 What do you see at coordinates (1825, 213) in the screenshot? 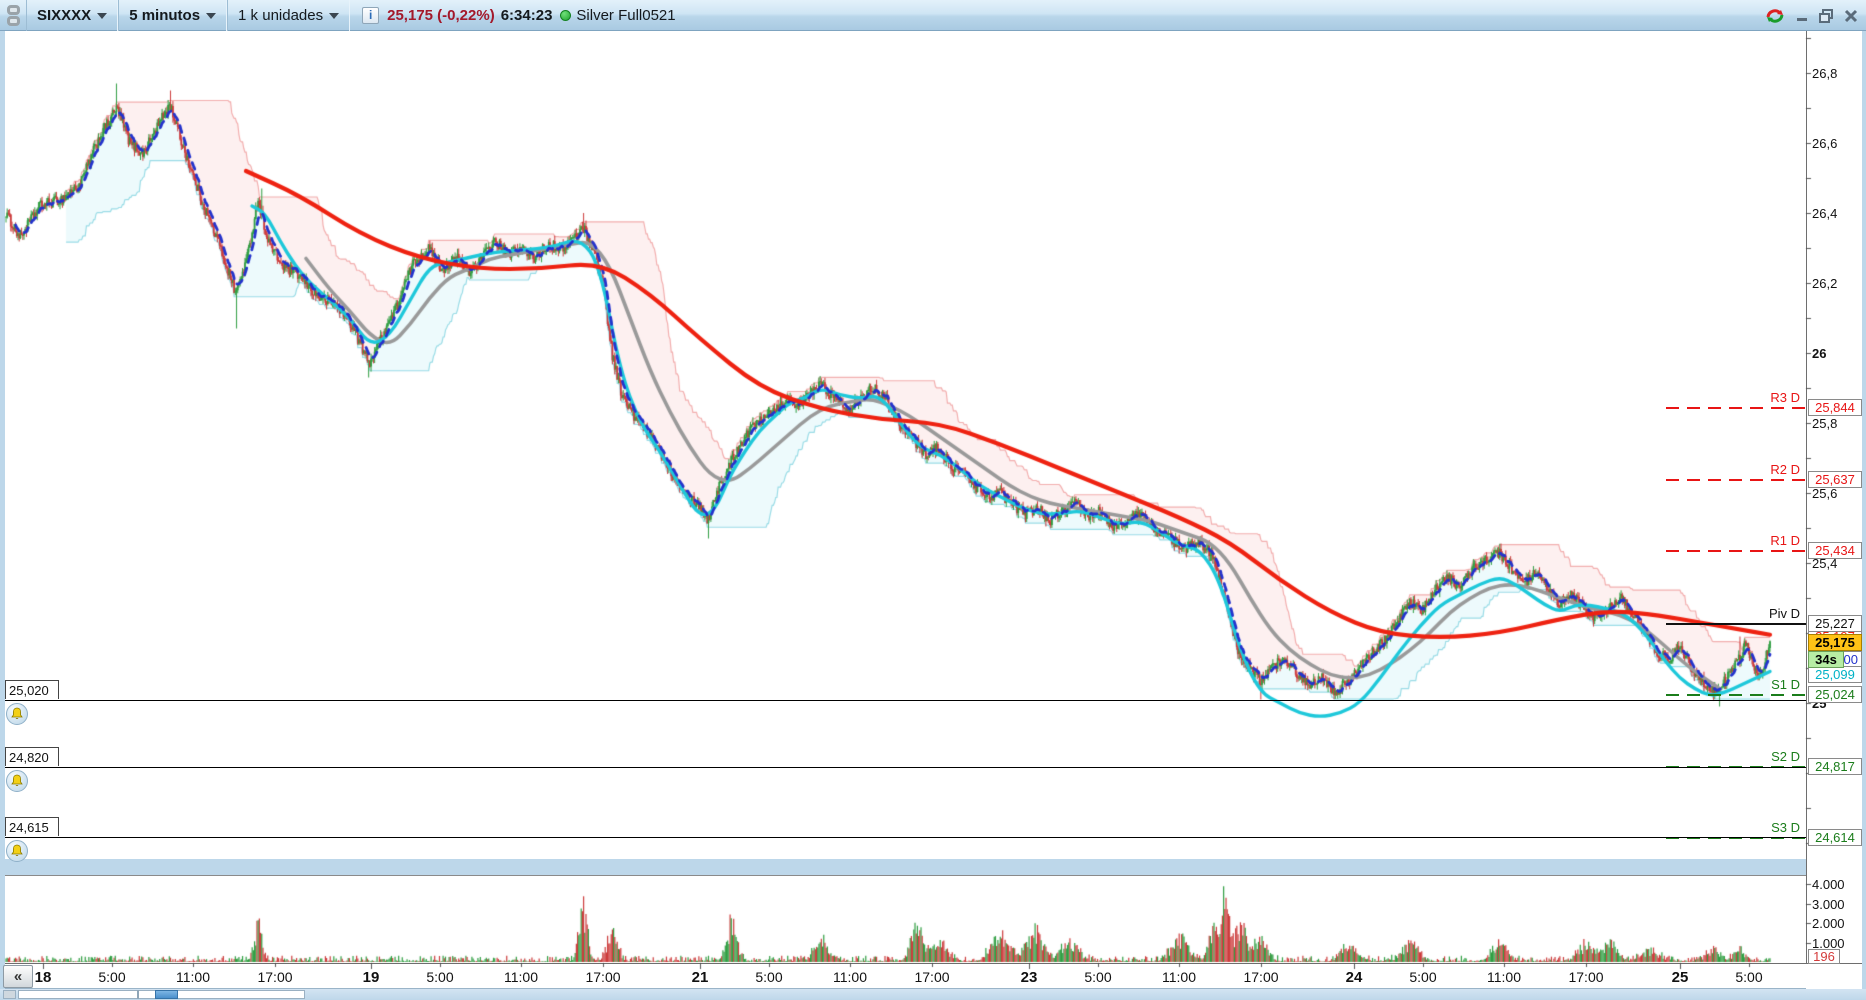
I see `price-tick-label: 26,4` at bounding box center [1825, 213].